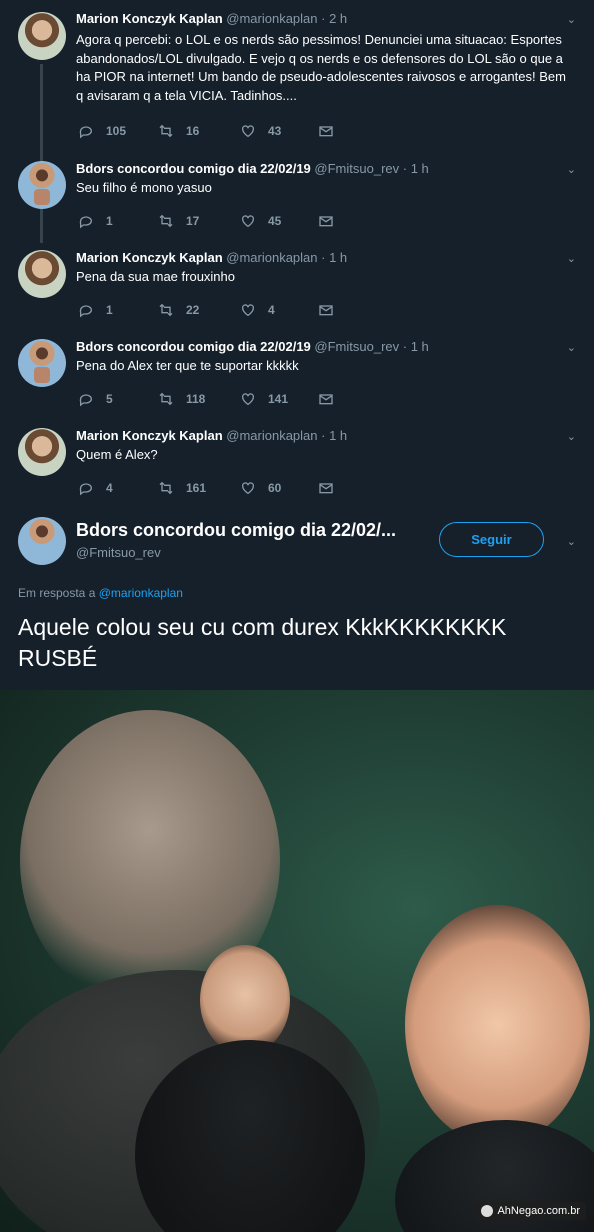 The height and width of the screenshot is (1232, 594). I want to click on retweet-button: 16, so click(178, 131).